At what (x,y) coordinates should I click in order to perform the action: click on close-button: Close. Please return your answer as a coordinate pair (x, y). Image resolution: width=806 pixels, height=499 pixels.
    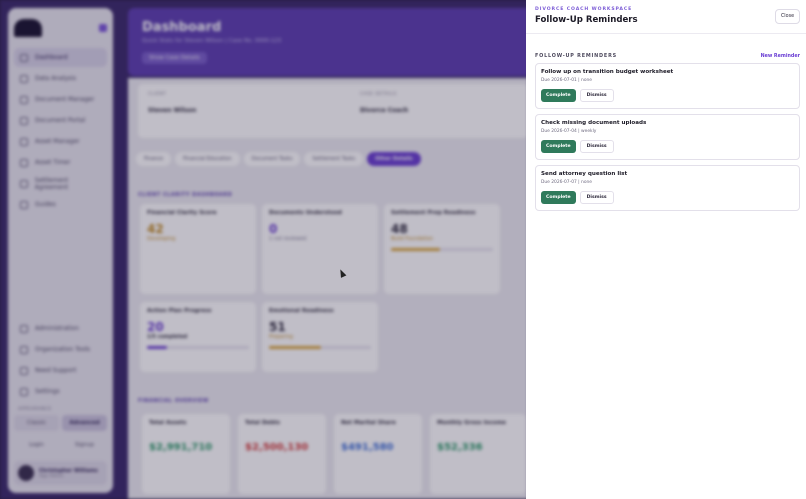
    Looking at the image, I should click on (787, 16).